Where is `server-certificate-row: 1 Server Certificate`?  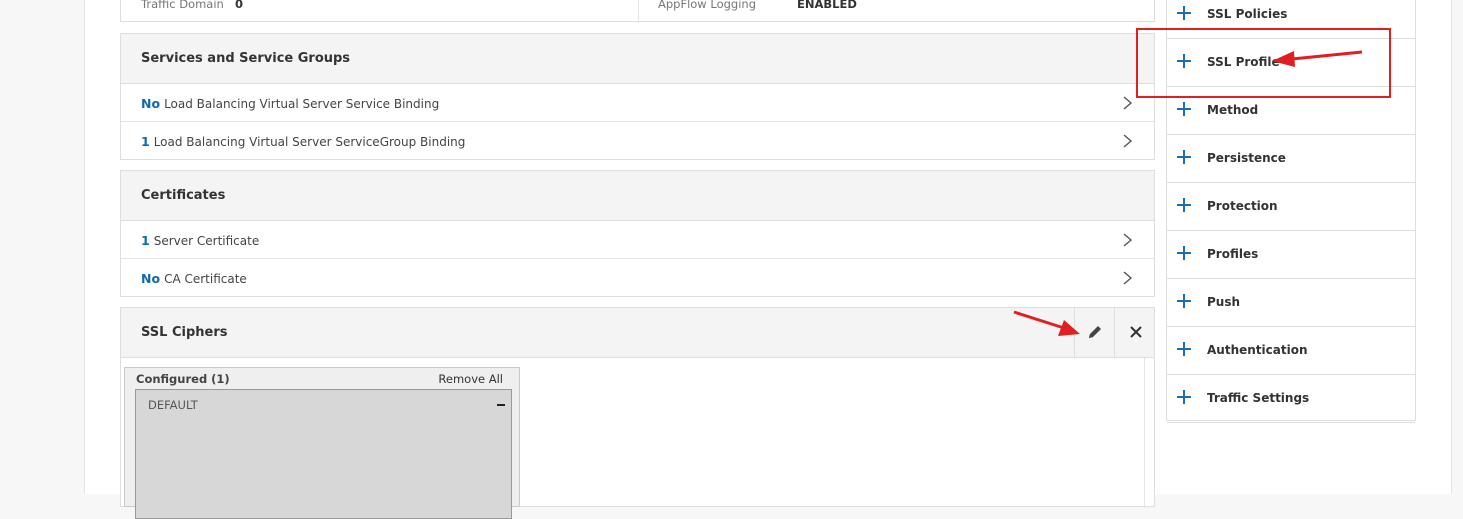 server-certificate-row: 1 Server Certificate is located at coordinates (637, 240).